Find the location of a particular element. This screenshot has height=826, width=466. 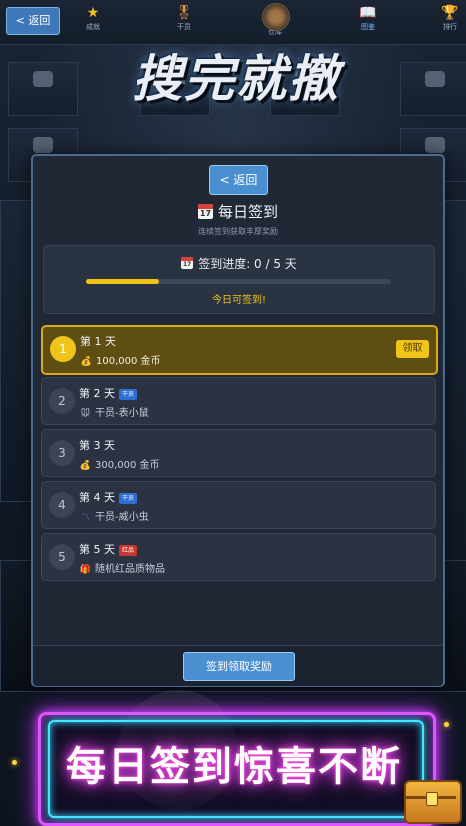

progress-text: 签到进度: 0 / 5 天 is located at coordinates (247, 264).